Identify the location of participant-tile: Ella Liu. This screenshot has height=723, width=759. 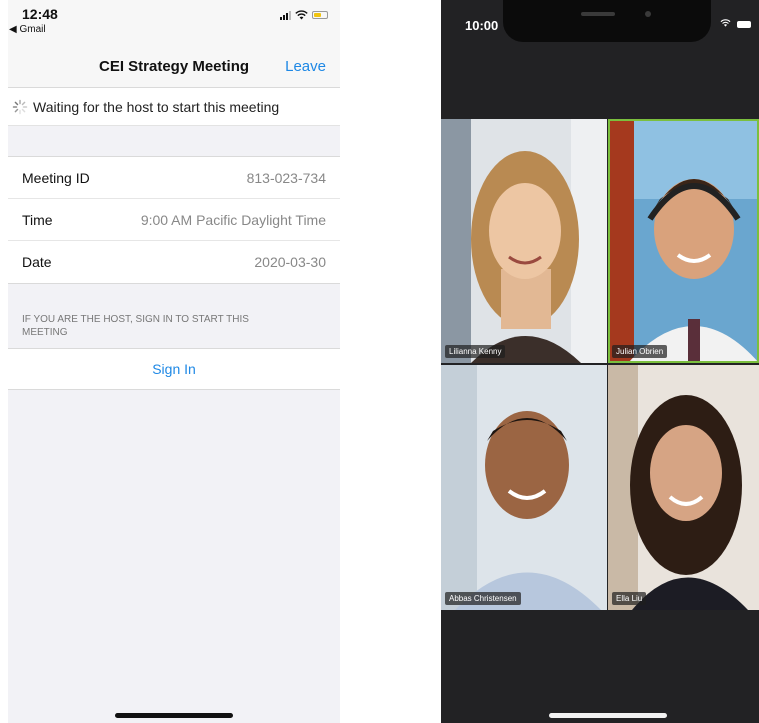
(683, 487).